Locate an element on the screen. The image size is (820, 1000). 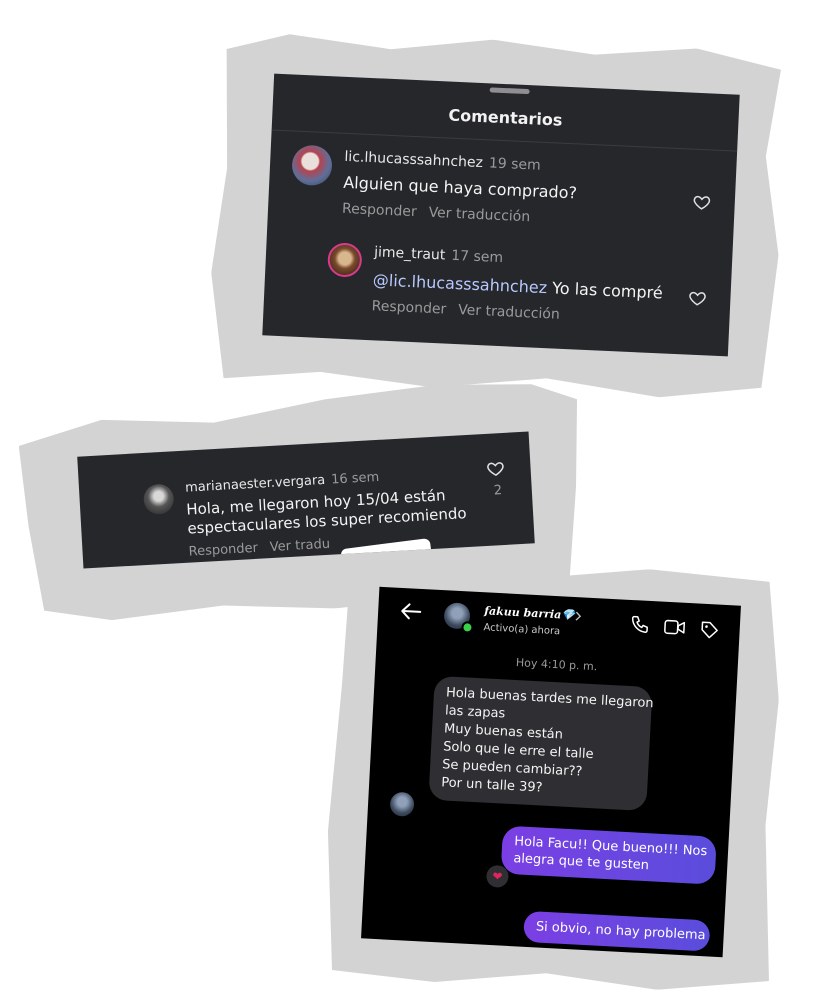
chevron-right-icon is located at coordinates (578, 616).